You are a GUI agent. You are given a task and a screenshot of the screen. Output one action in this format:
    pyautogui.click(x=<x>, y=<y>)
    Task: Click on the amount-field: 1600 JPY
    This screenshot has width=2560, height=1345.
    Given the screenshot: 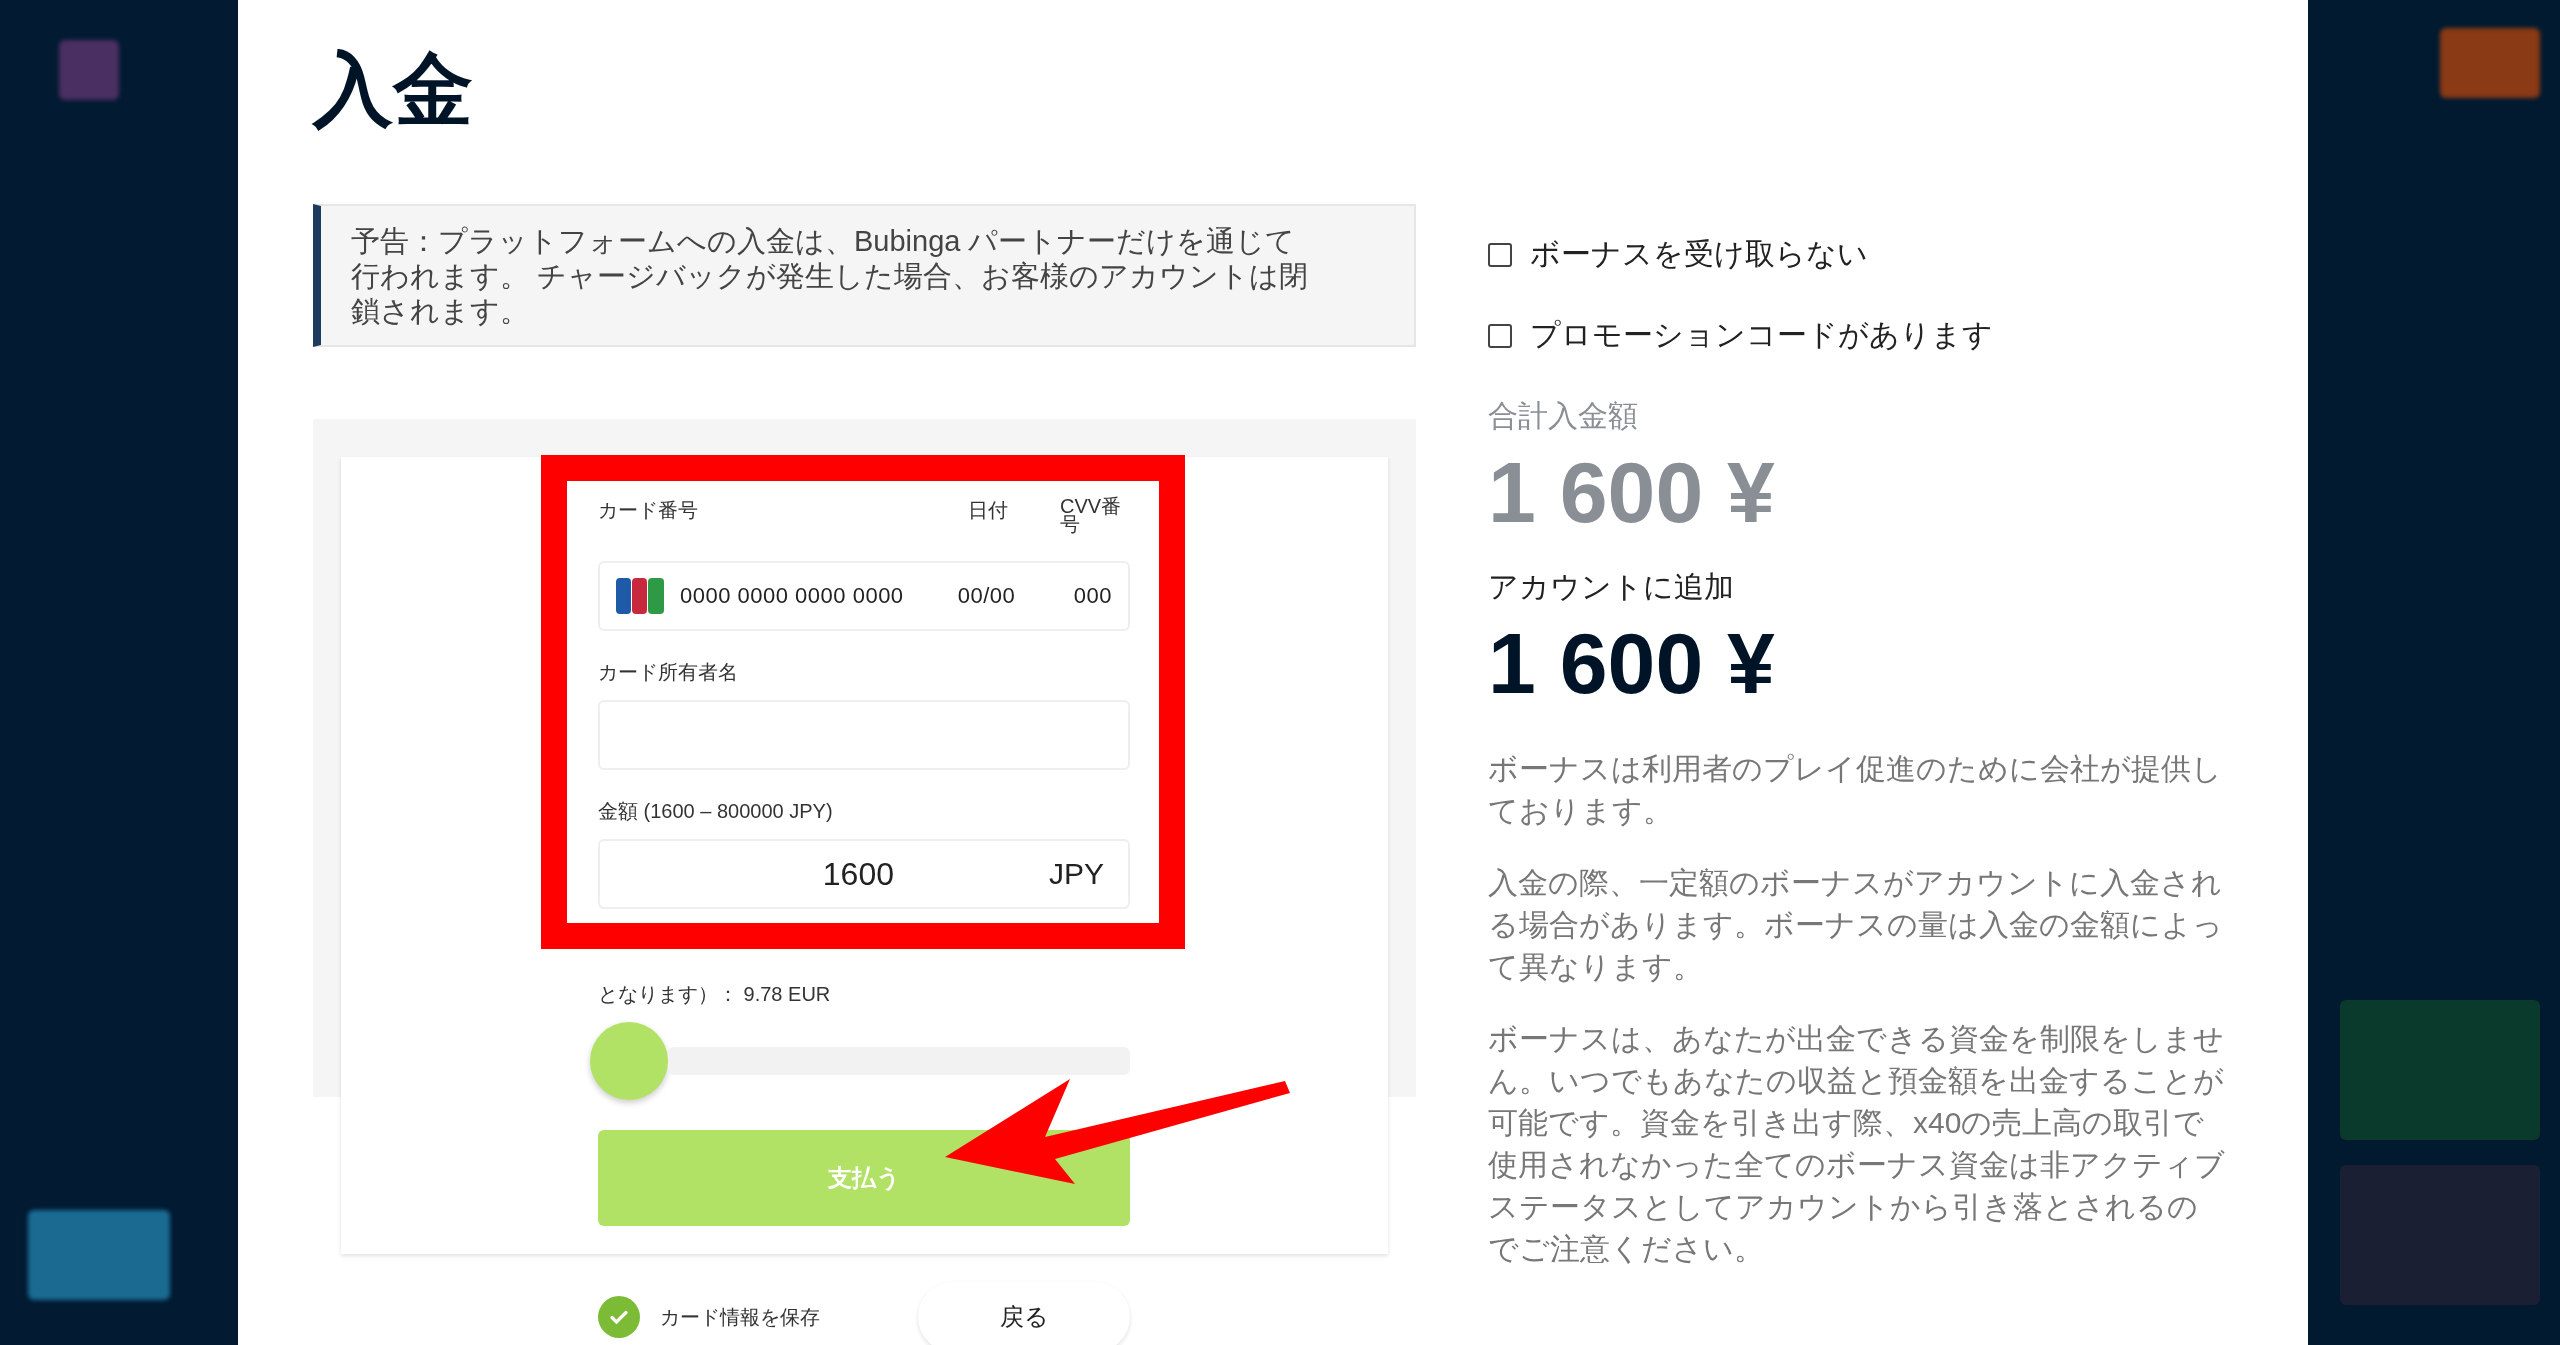 What is the action you would take?
    pyautogui.click(x=864, y=874)
    